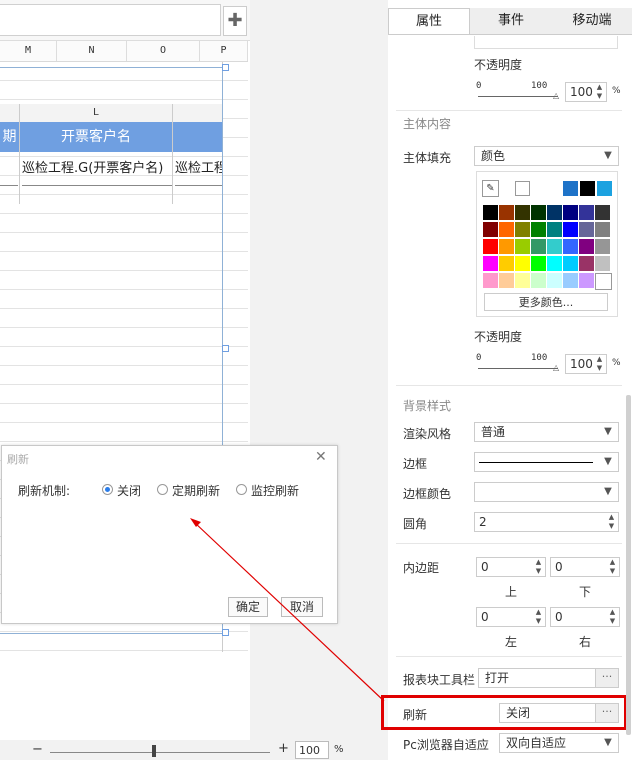 This screenshot has width=632, height=760. Describe the element at coordinates (312, 750) in the screenshot. I see `zoom-input: 100` at that location.